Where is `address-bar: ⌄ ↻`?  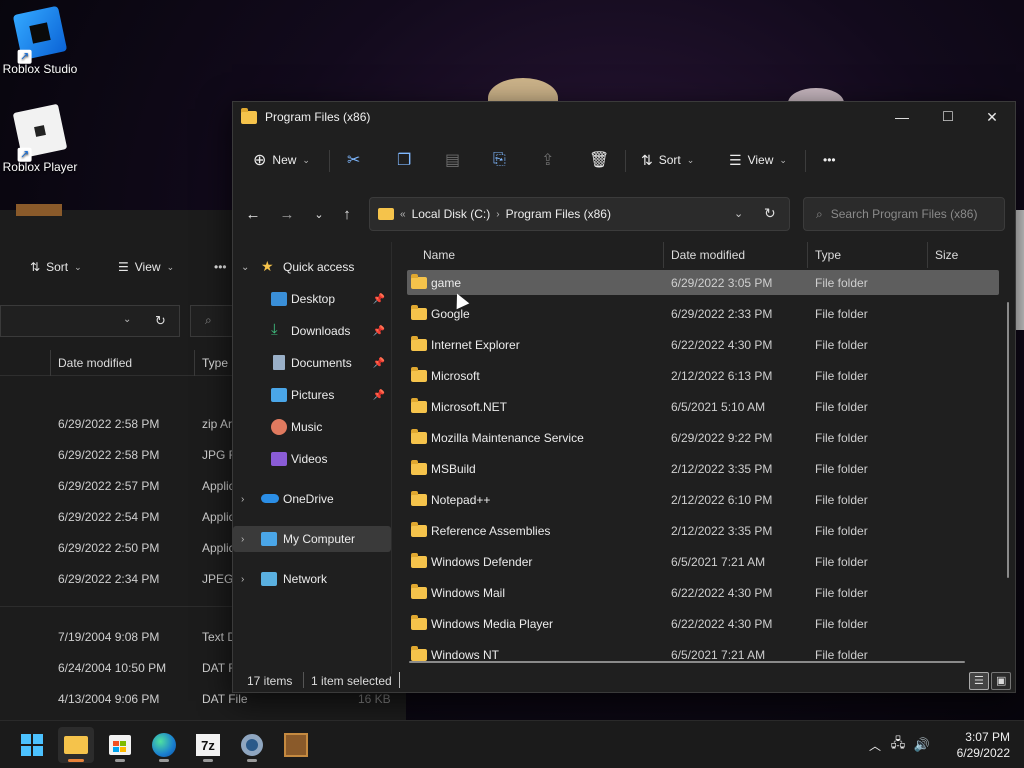 address-bar: ⌄ ↻ is located at coordinates (90, 321).